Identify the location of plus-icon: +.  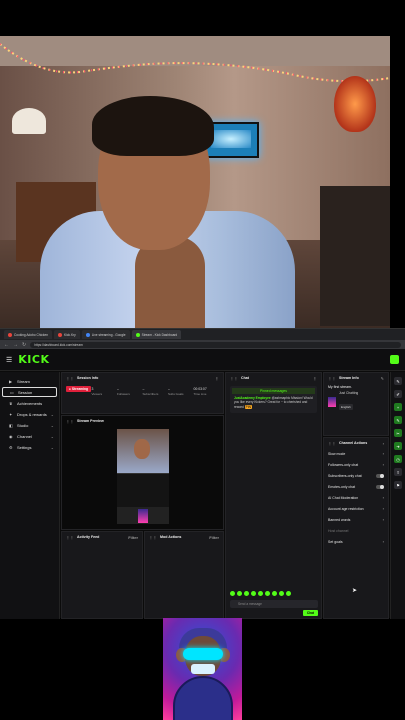
(398, 407).